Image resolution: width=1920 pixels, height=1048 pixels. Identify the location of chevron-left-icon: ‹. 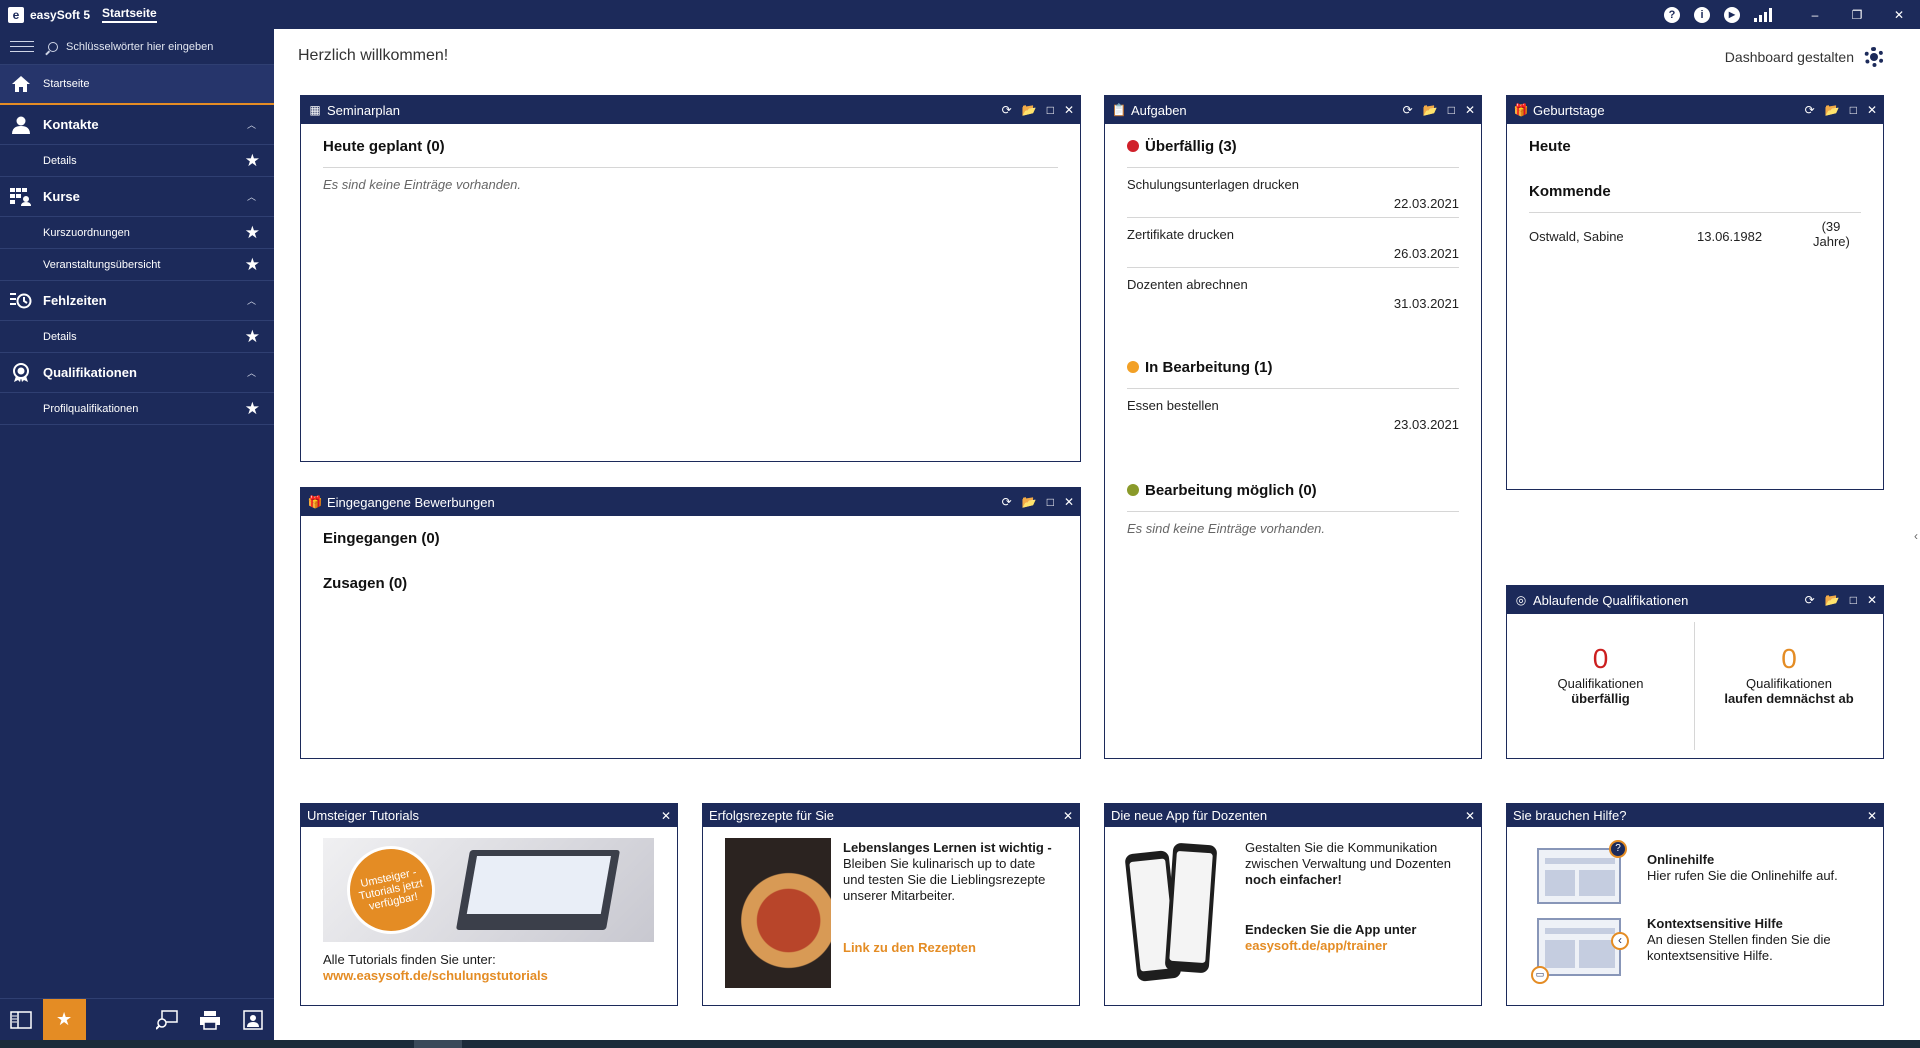
(1916, 536).